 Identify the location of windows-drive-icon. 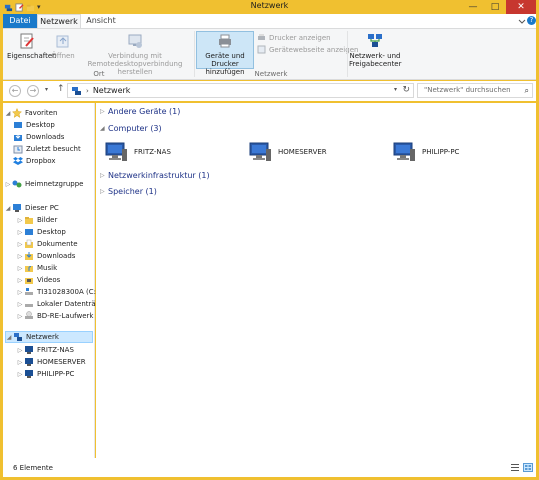
(29, 291).